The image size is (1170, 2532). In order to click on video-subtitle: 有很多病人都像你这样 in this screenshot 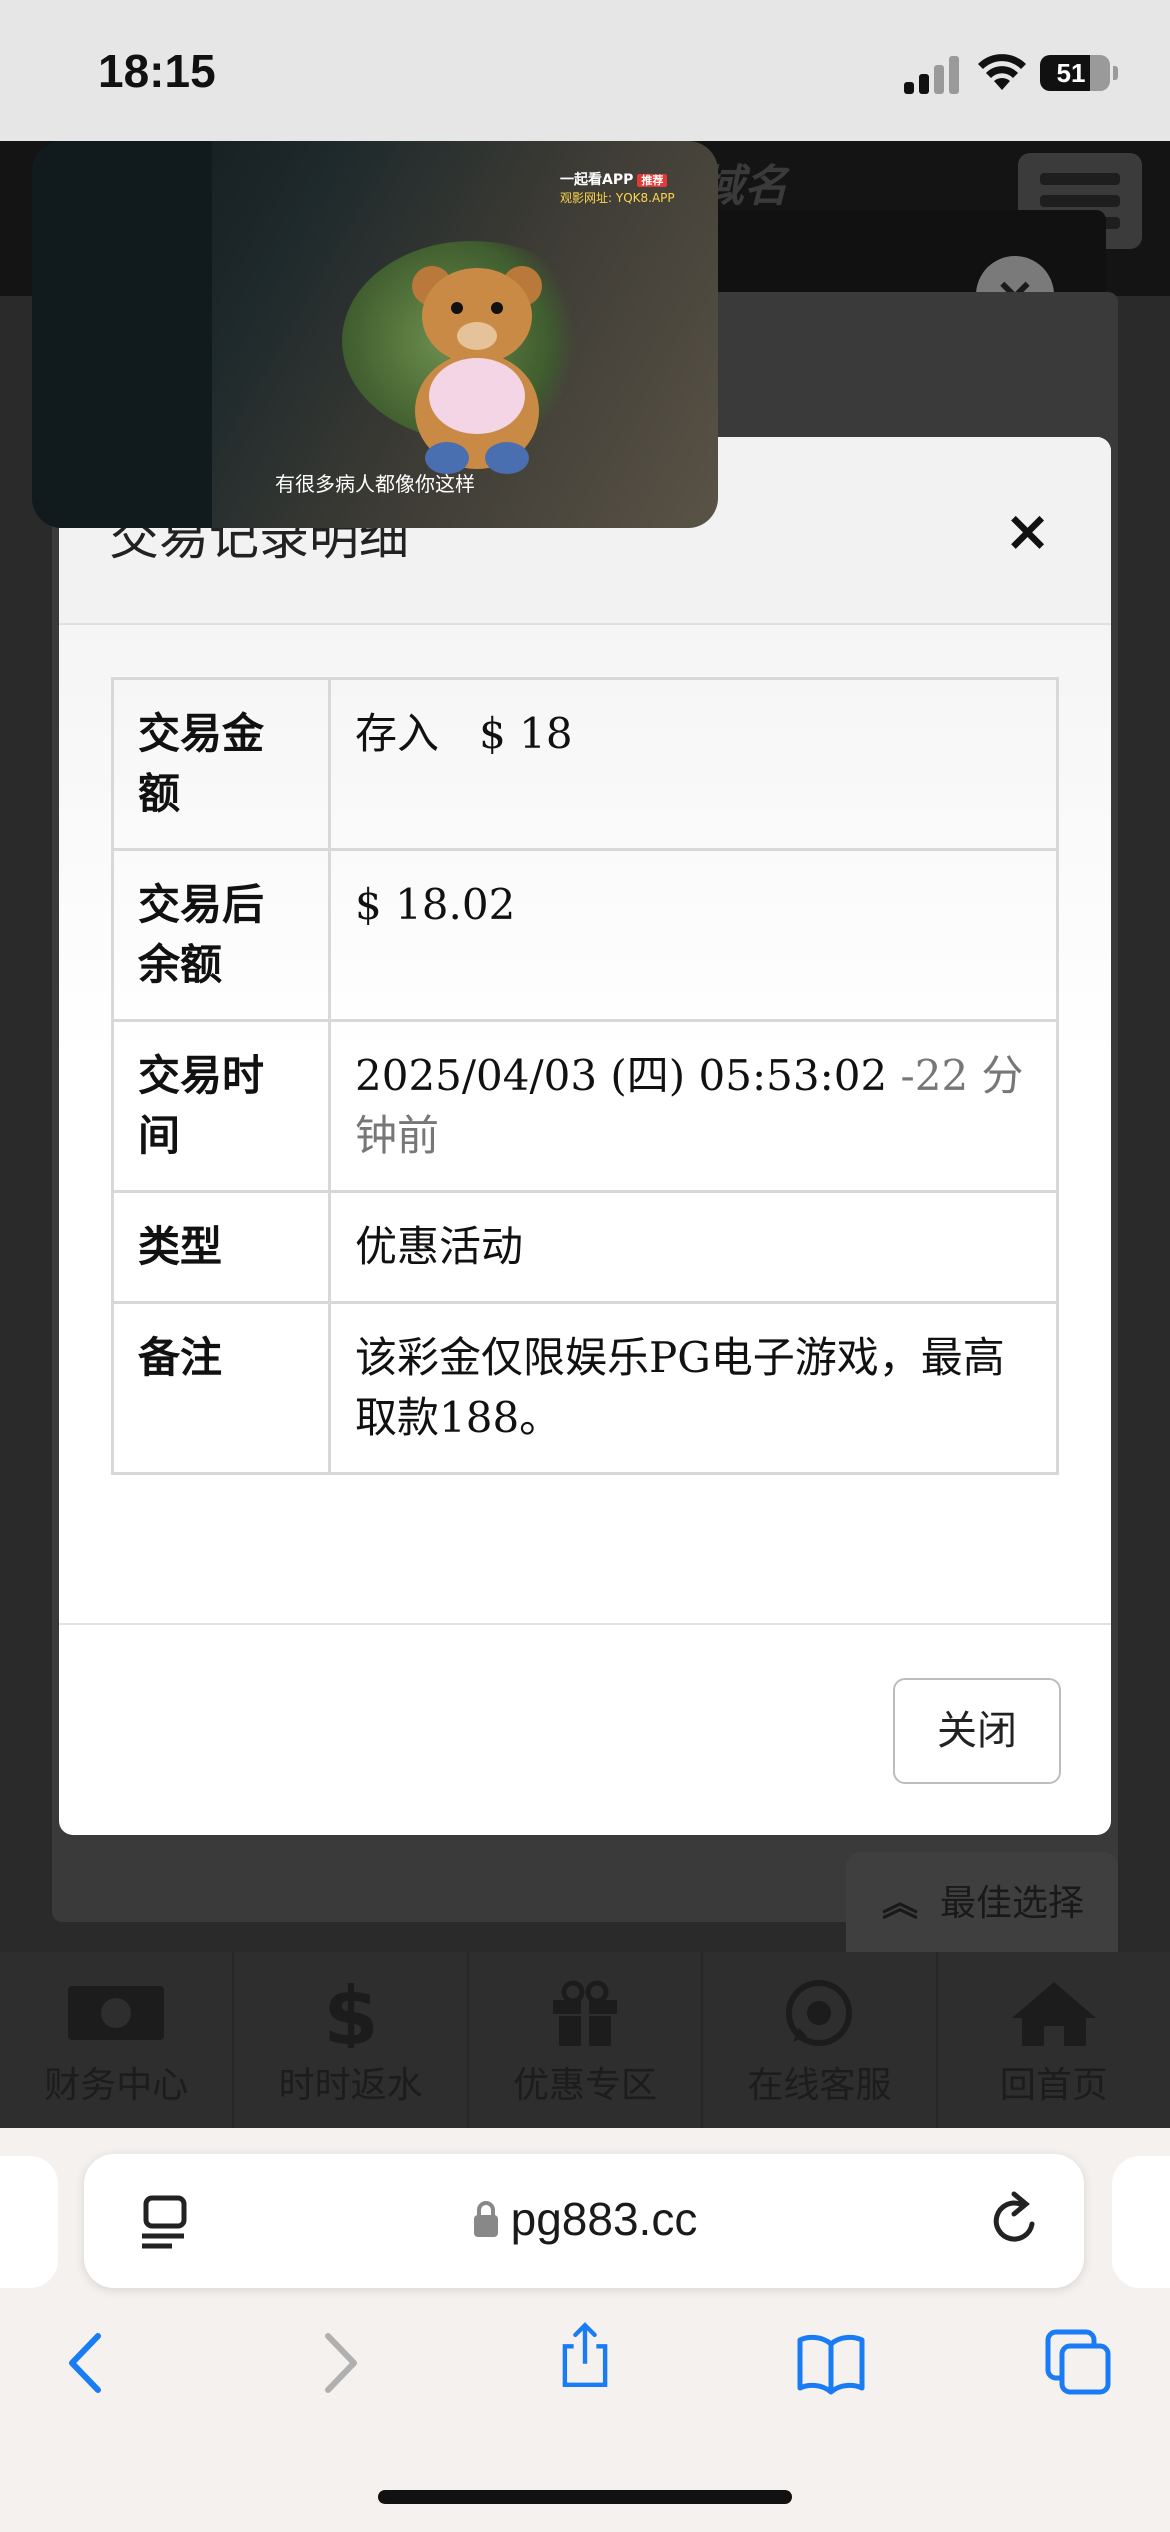, I will do `click(375, 484)`.